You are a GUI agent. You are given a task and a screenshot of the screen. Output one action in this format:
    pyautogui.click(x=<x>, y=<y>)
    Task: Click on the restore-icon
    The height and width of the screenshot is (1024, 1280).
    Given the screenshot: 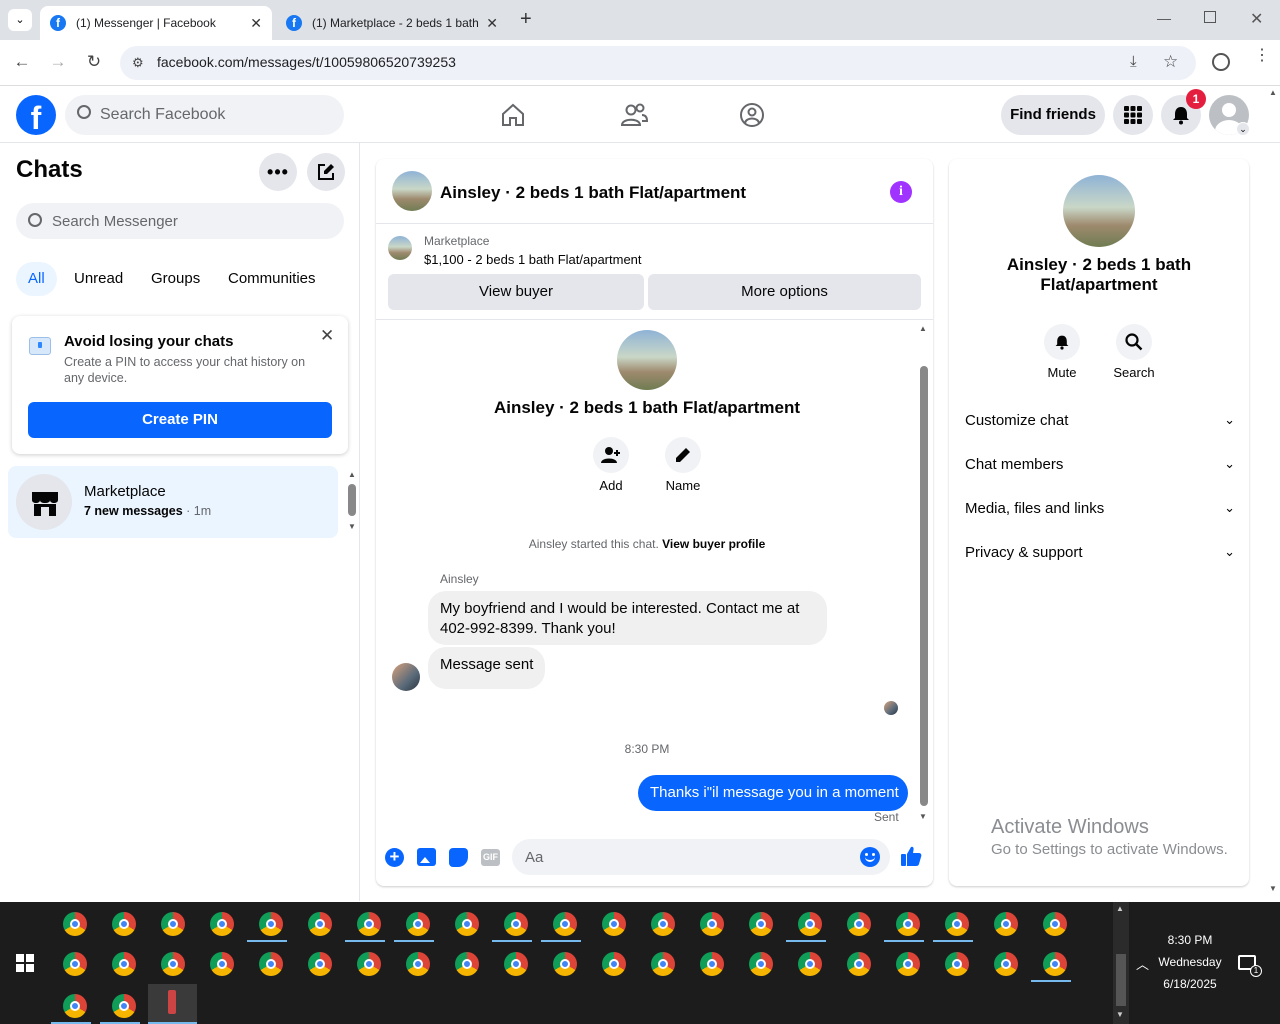 What is the action you would take?
    pyautogui.click(x=1210, y=17)
    